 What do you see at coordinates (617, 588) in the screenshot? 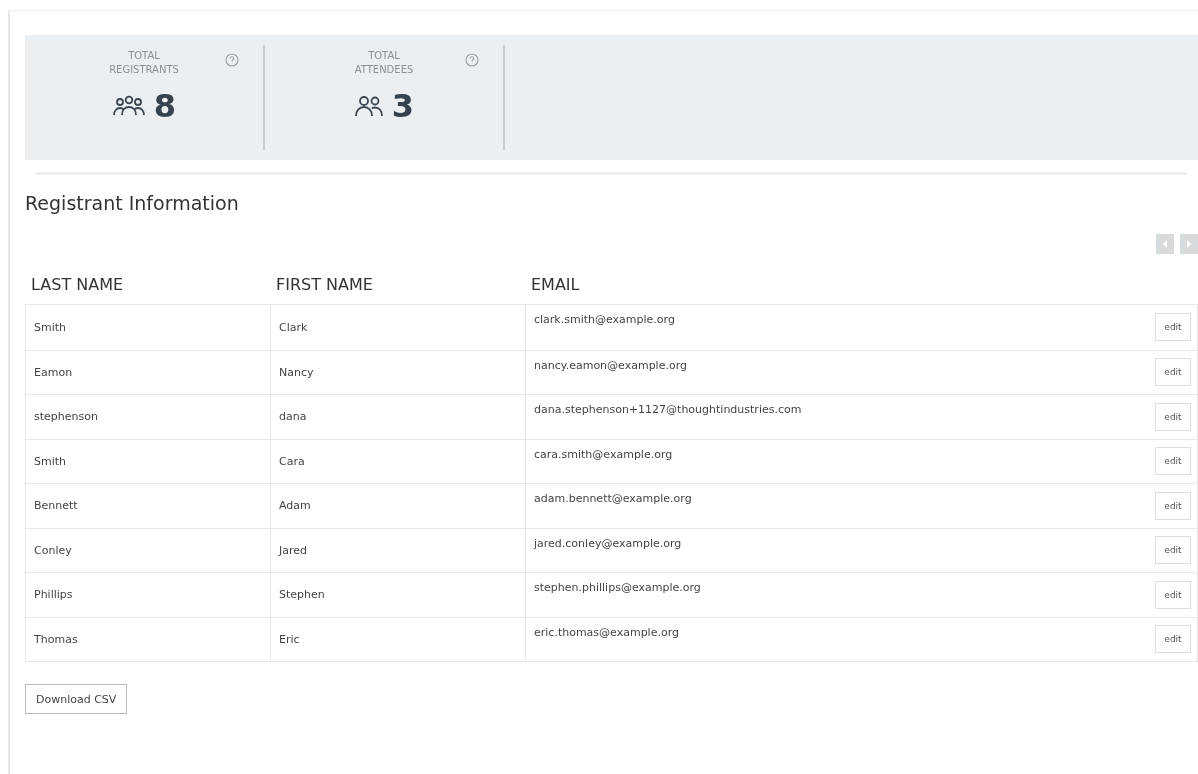
I see `table-cell-text: stephen.phillips@example.org` at bounding box center [617, 588].